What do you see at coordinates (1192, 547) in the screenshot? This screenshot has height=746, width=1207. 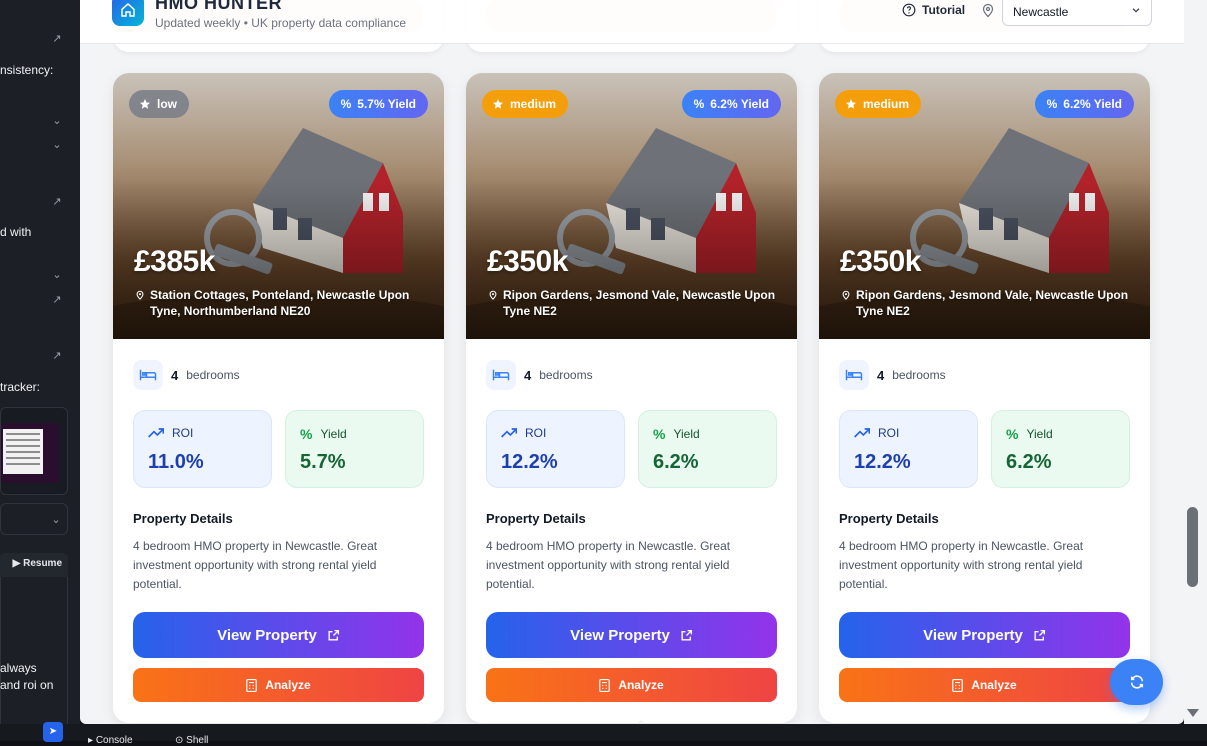 I see `scrollbar-thumb` at bounding box center [1192, 547].